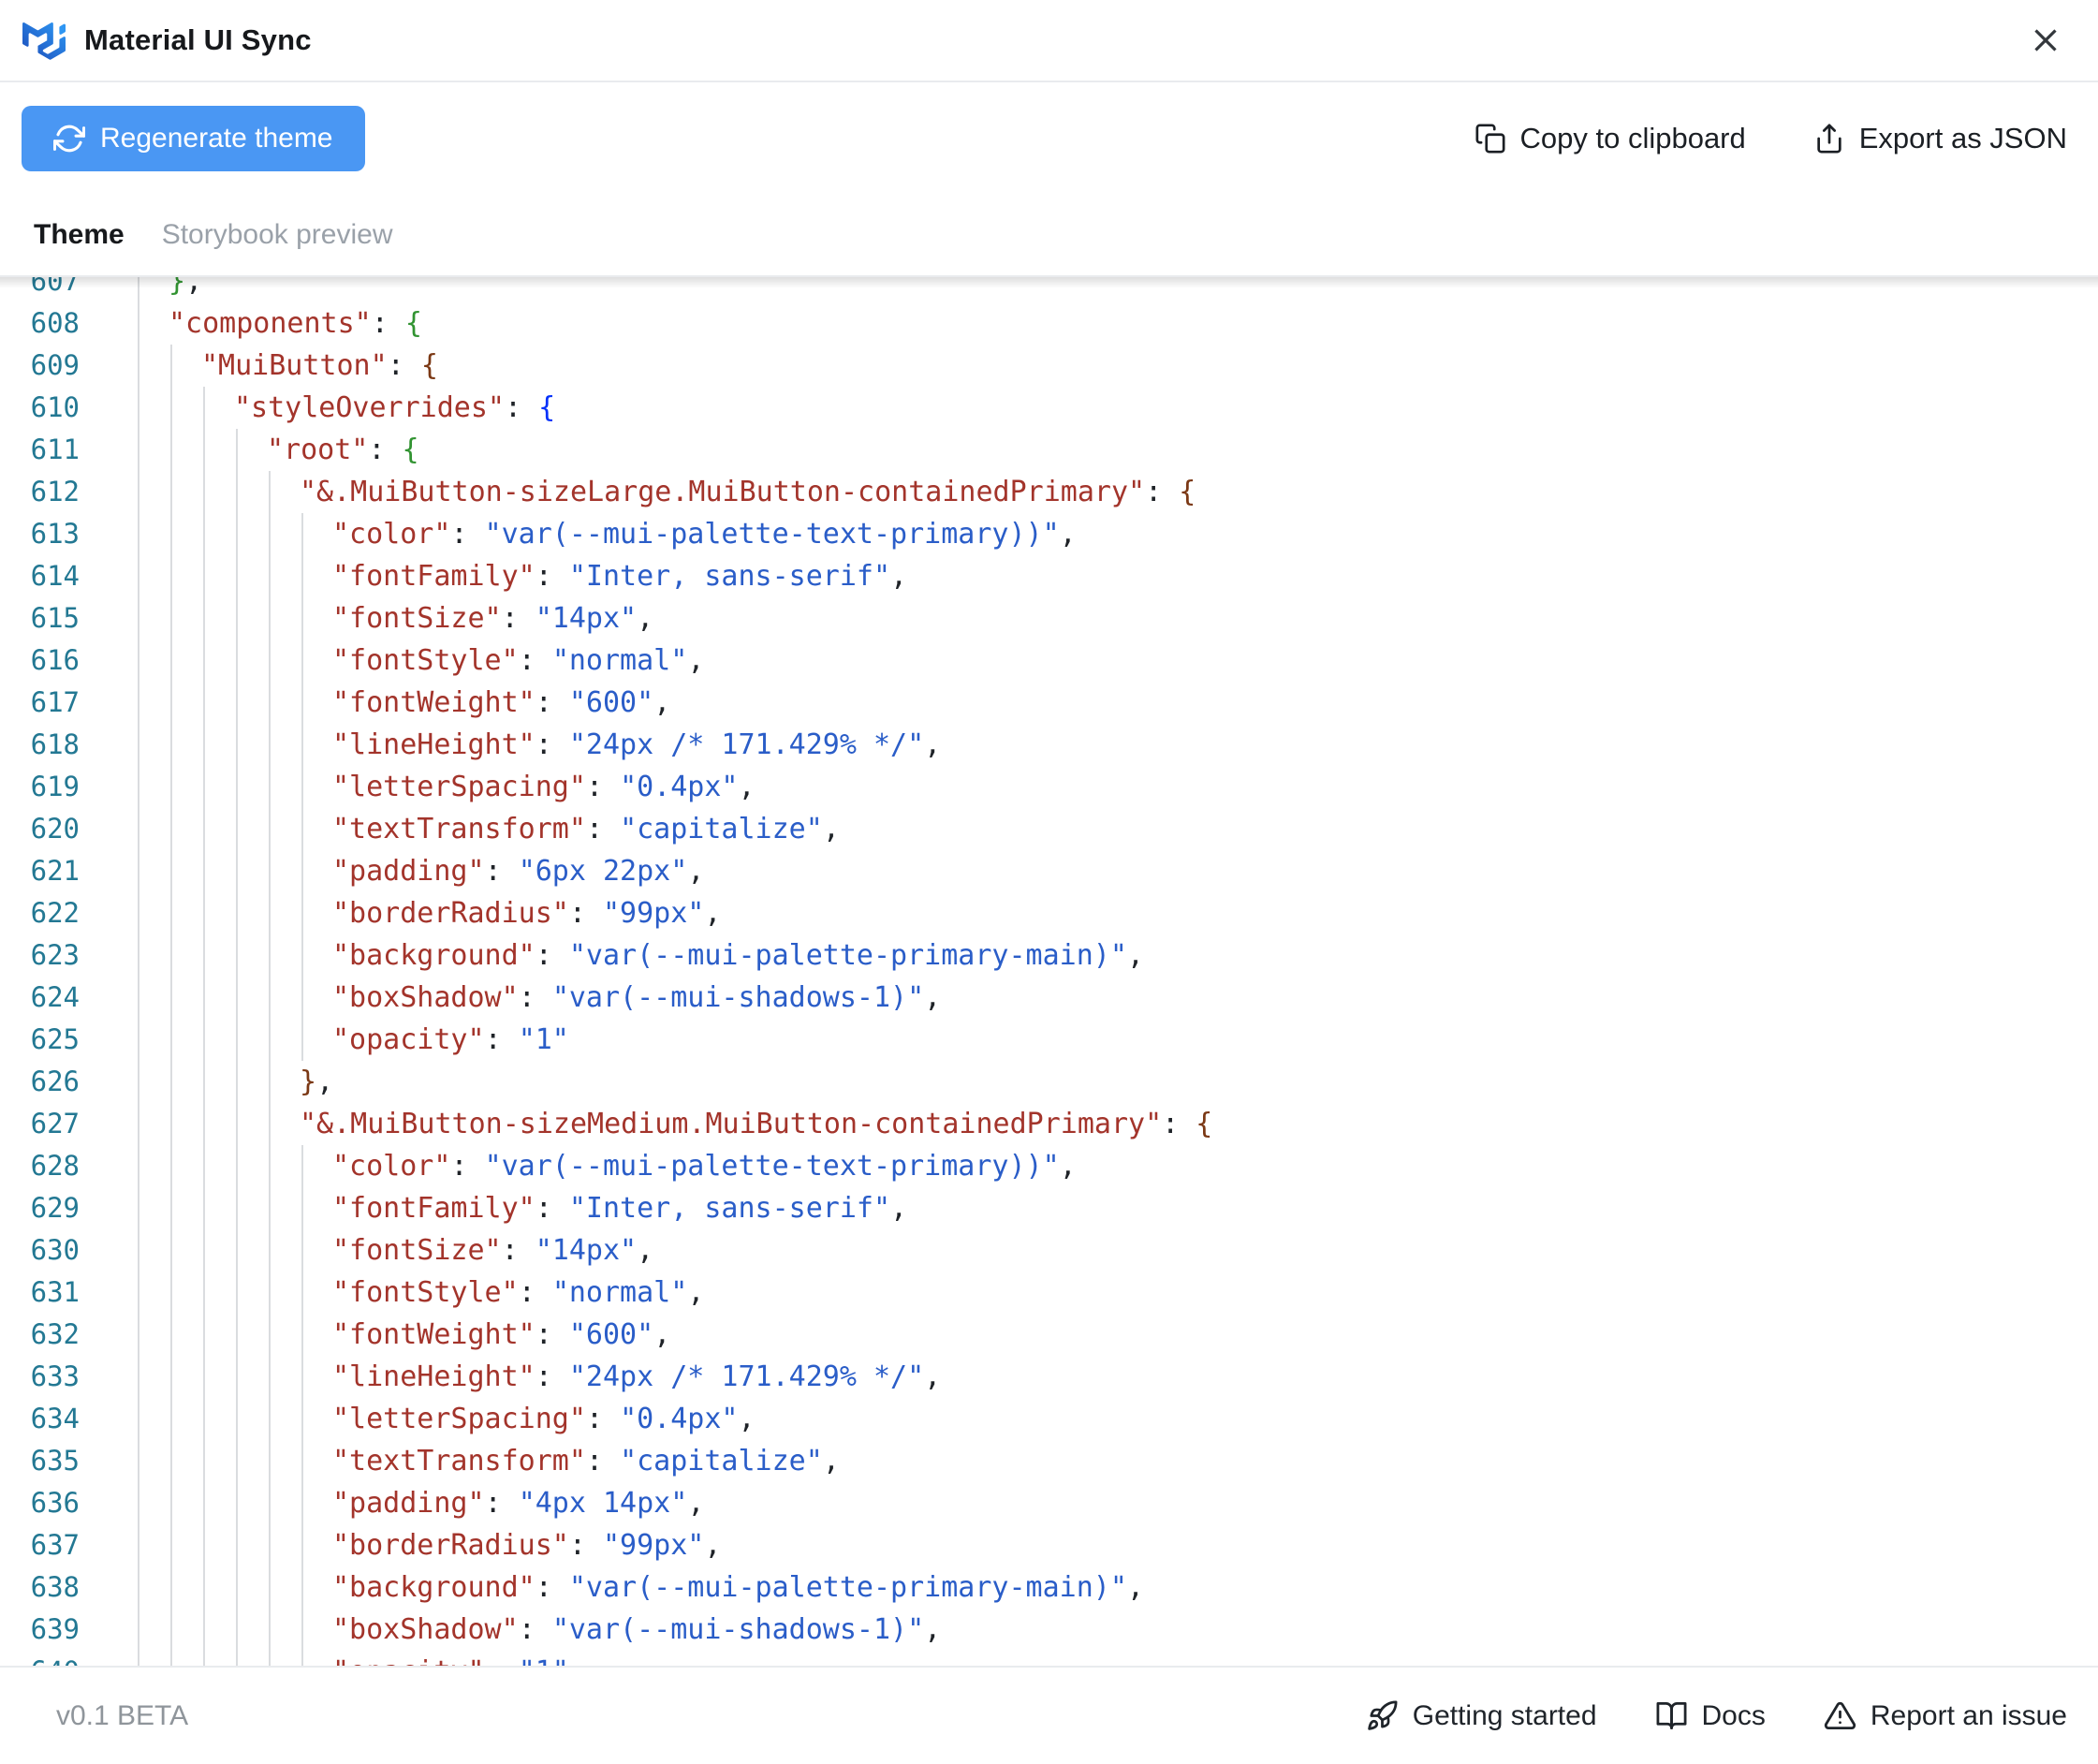 This screenshot has height=1764, width=2098. I want to click on export-icon, so click(1829, 139).